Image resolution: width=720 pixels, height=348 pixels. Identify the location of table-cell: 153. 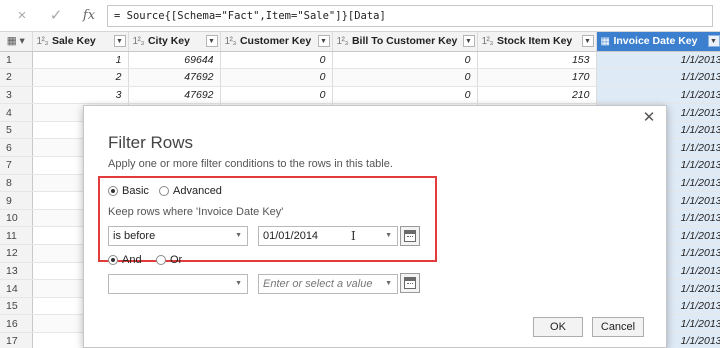
(537, 60).